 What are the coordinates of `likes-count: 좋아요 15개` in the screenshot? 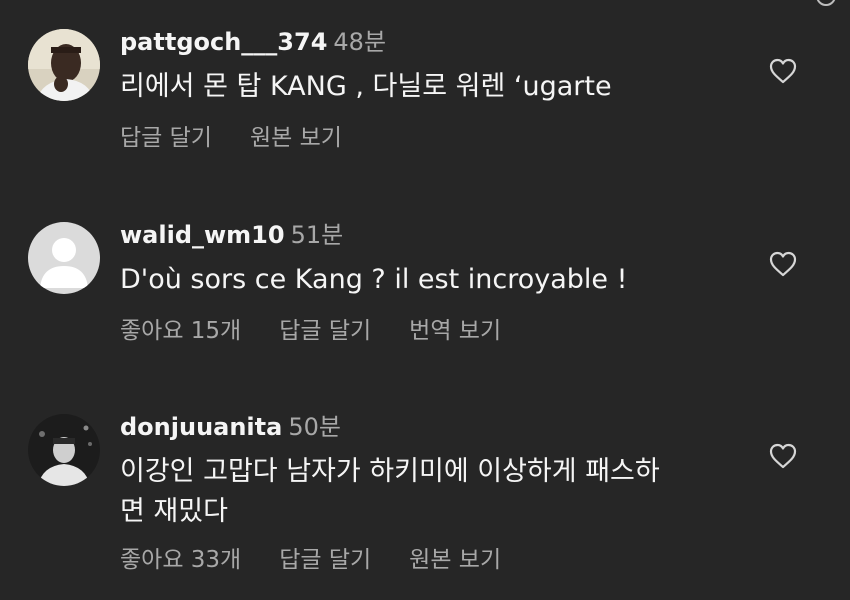 It's located at (180, 331).